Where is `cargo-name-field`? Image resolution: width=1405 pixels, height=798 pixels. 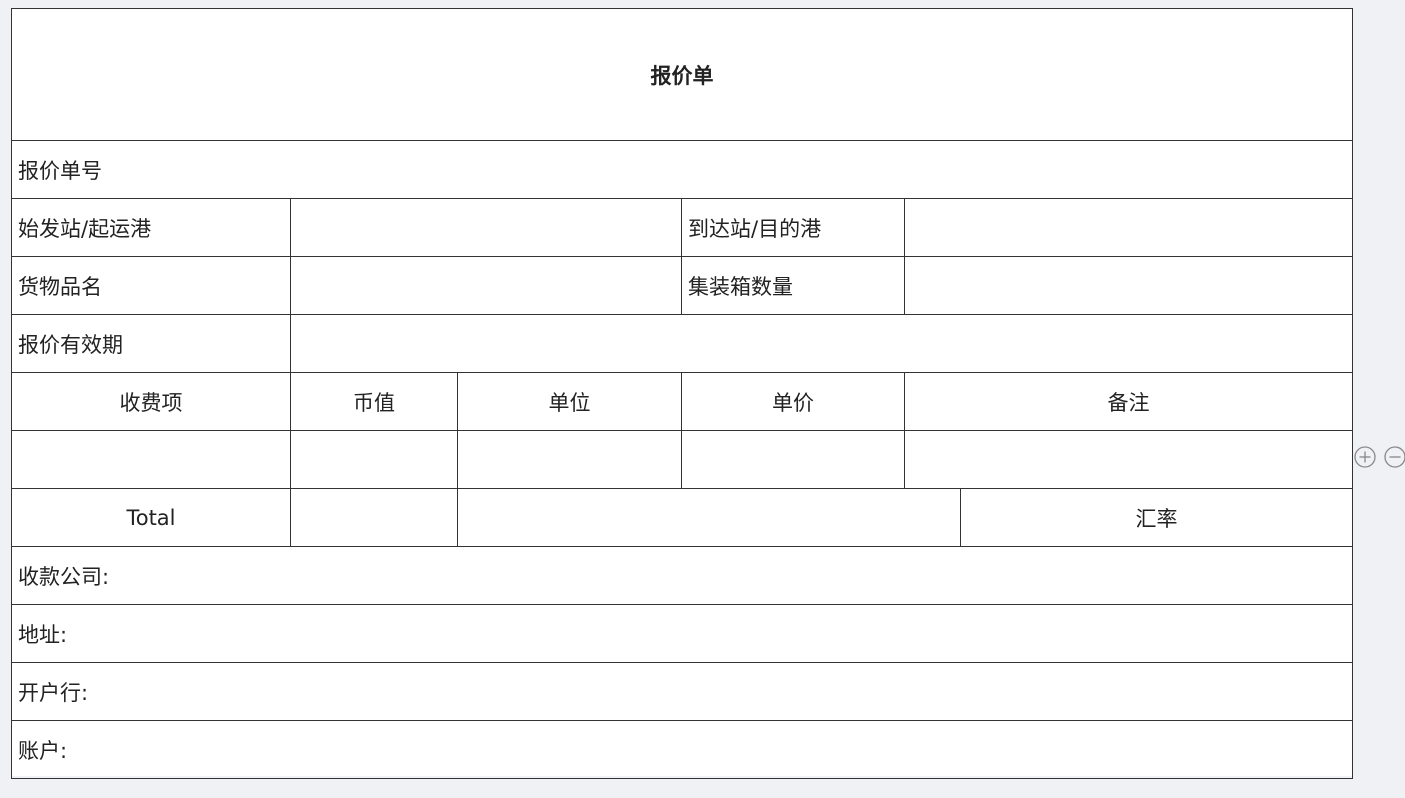 cargo-name-field is located at coordinates (486, 285).